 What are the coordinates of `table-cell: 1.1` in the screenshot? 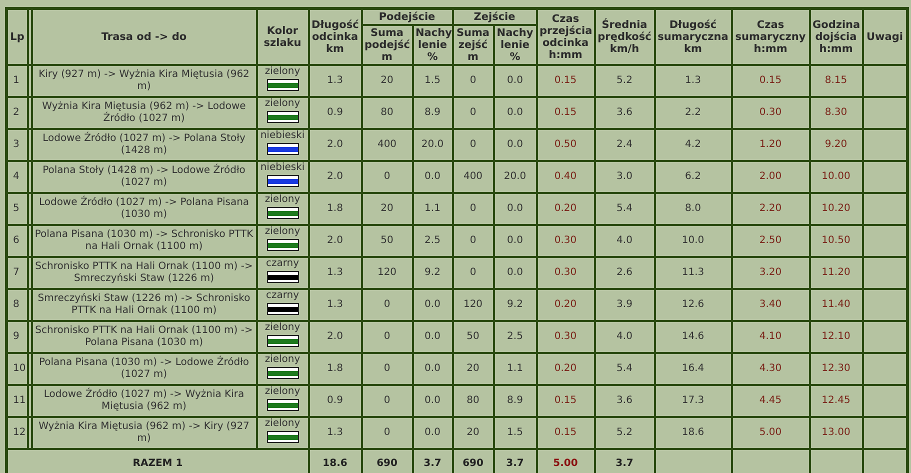 It's located at (432, 208).